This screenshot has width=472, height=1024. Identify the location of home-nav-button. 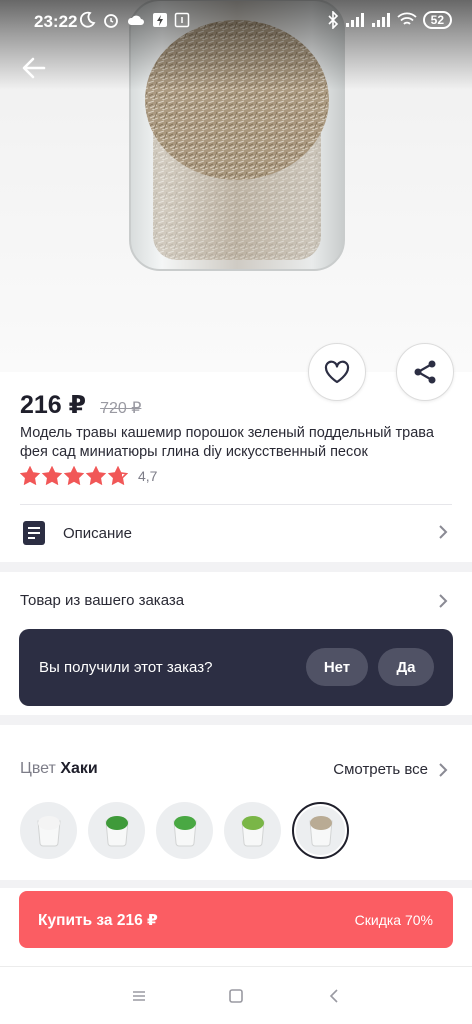
(236, 996).